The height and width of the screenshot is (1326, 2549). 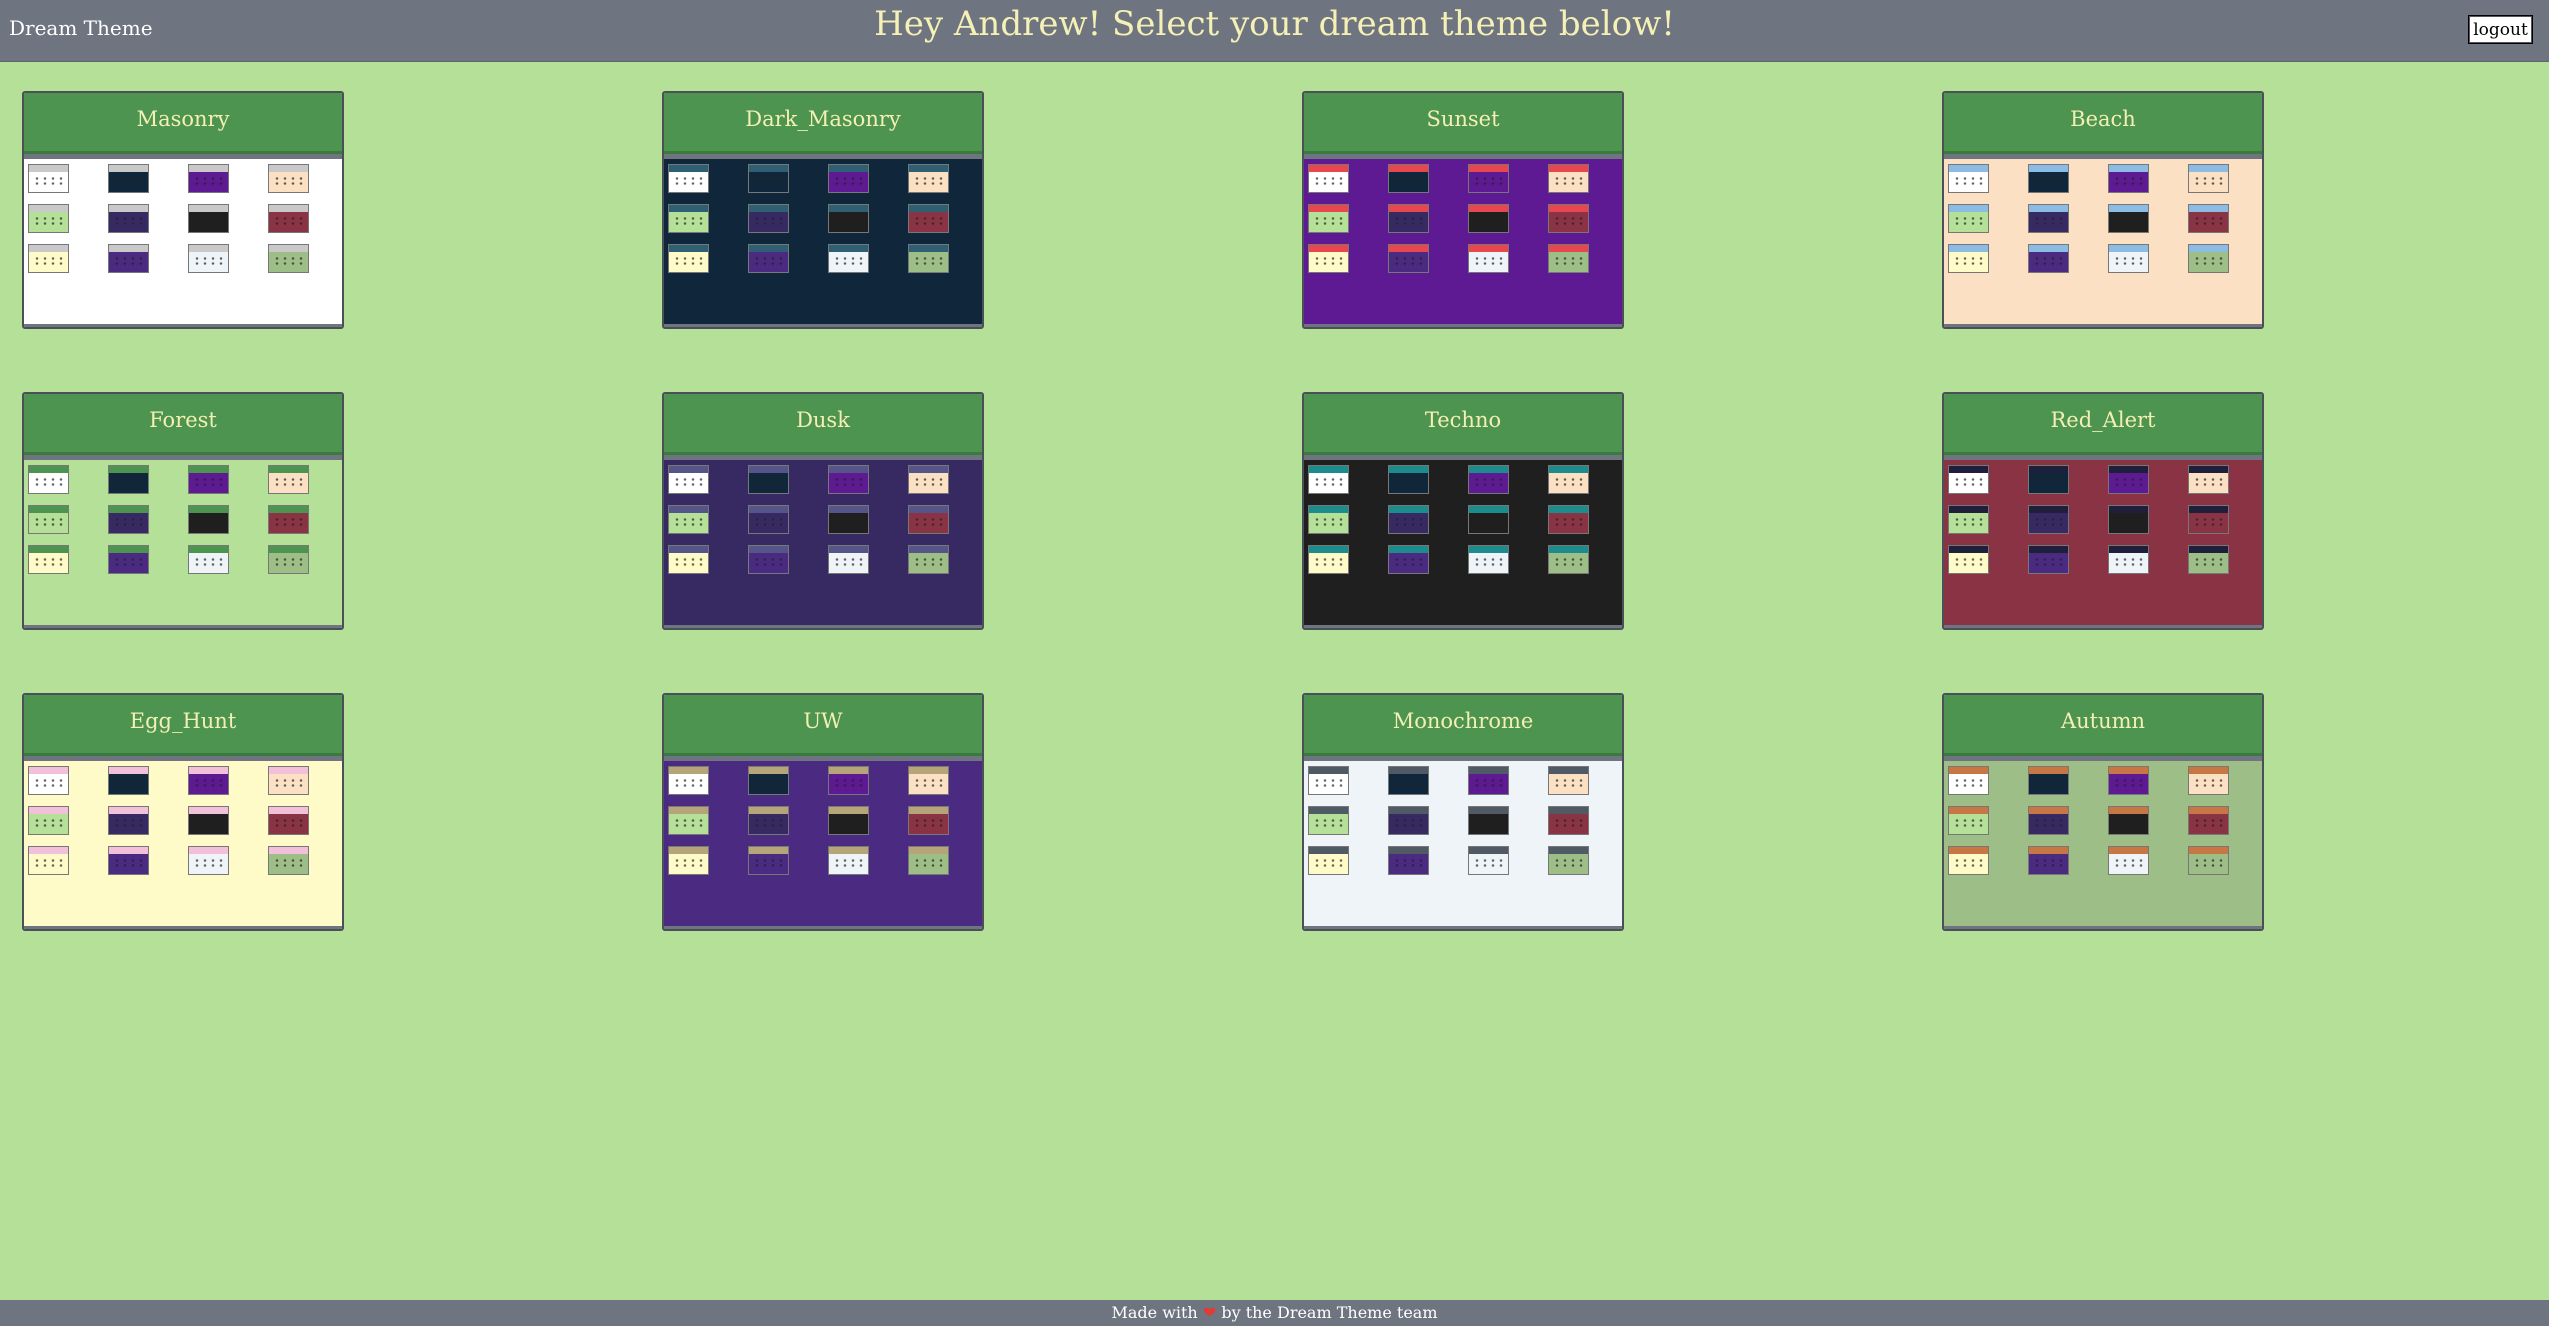 What do you see at coordinates (823, 725) in the screenshot?
I see `theme-card-title: UW` at bounding box center [823, 725].